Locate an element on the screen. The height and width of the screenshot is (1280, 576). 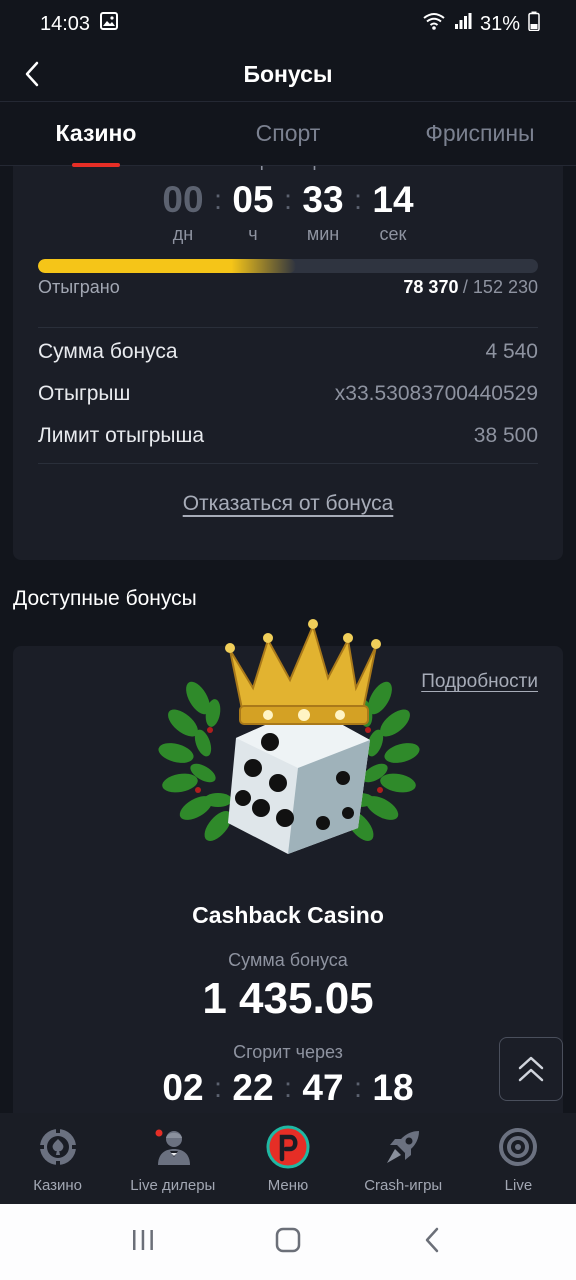
timer-minutes-value: 47 is located at coordinates (323, 1087).